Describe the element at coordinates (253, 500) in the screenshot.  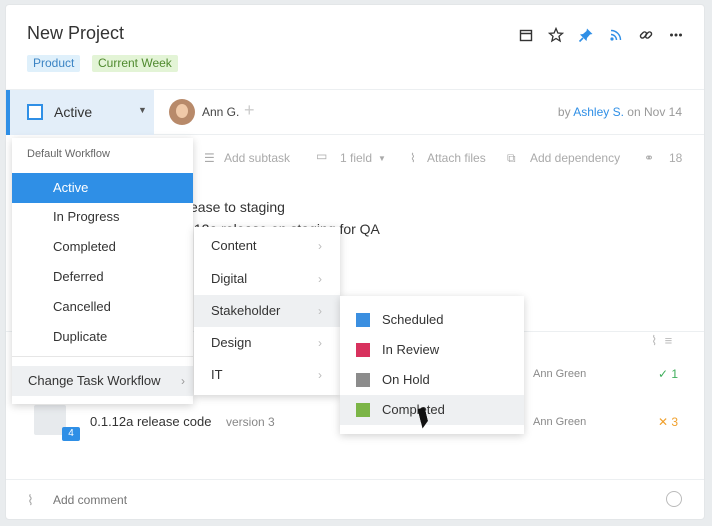
I see `comment-input` at that location.